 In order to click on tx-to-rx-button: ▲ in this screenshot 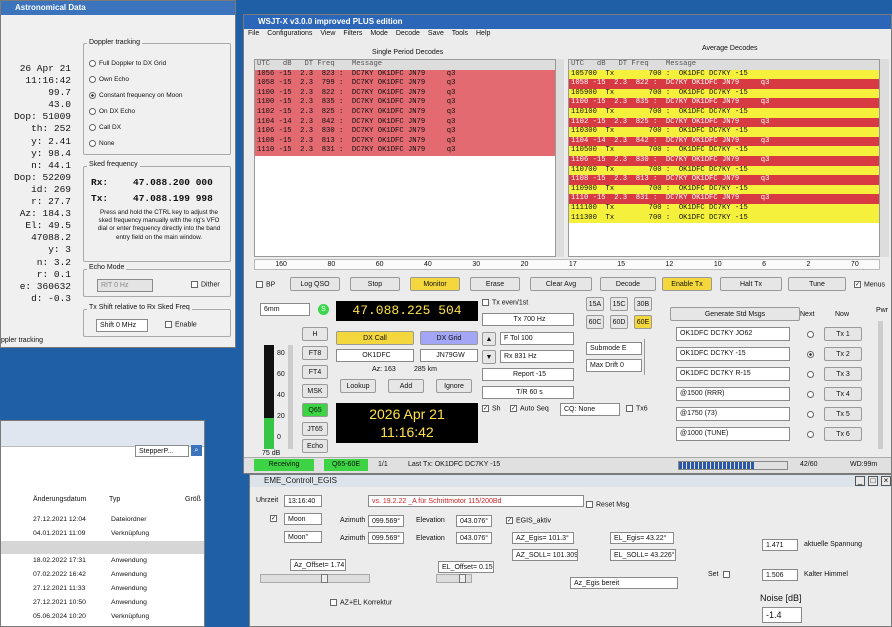, I will do `click(489, 339)`.